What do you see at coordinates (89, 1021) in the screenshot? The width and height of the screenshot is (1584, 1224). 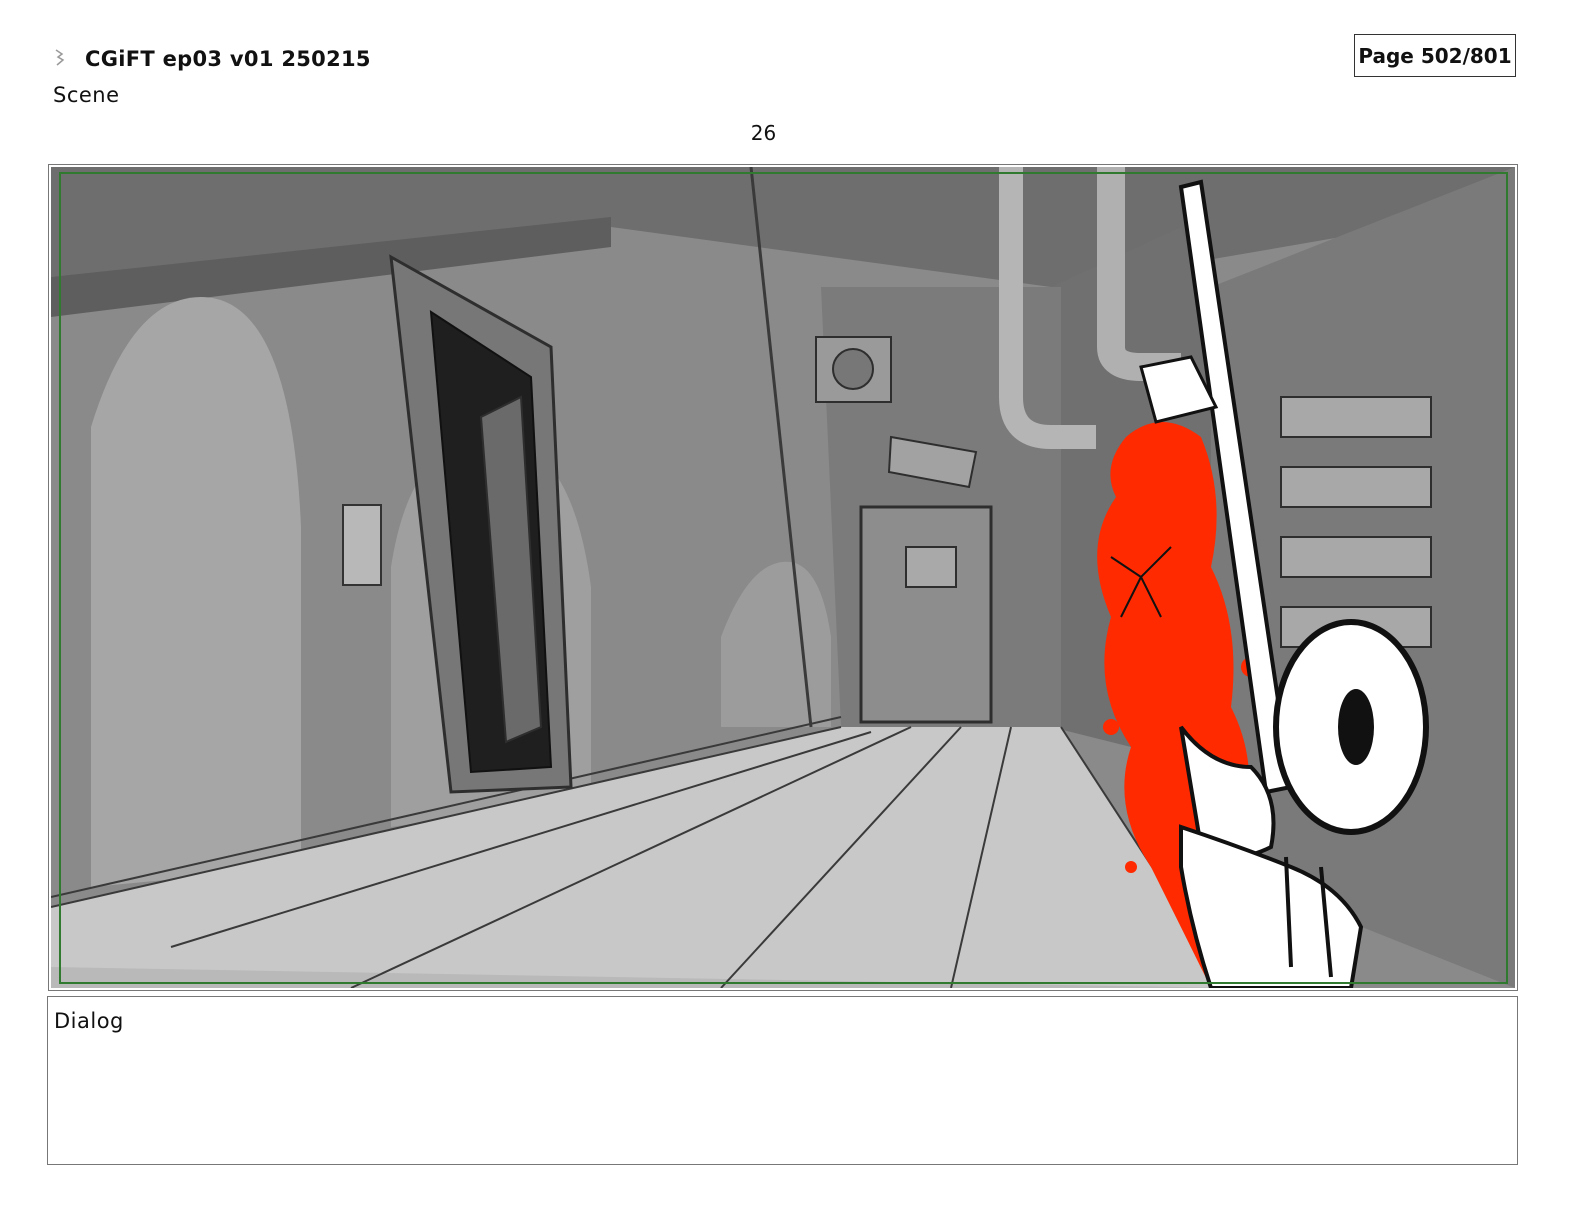 I see `dialog-label: Dialog` at bounding box center [89, 1021].